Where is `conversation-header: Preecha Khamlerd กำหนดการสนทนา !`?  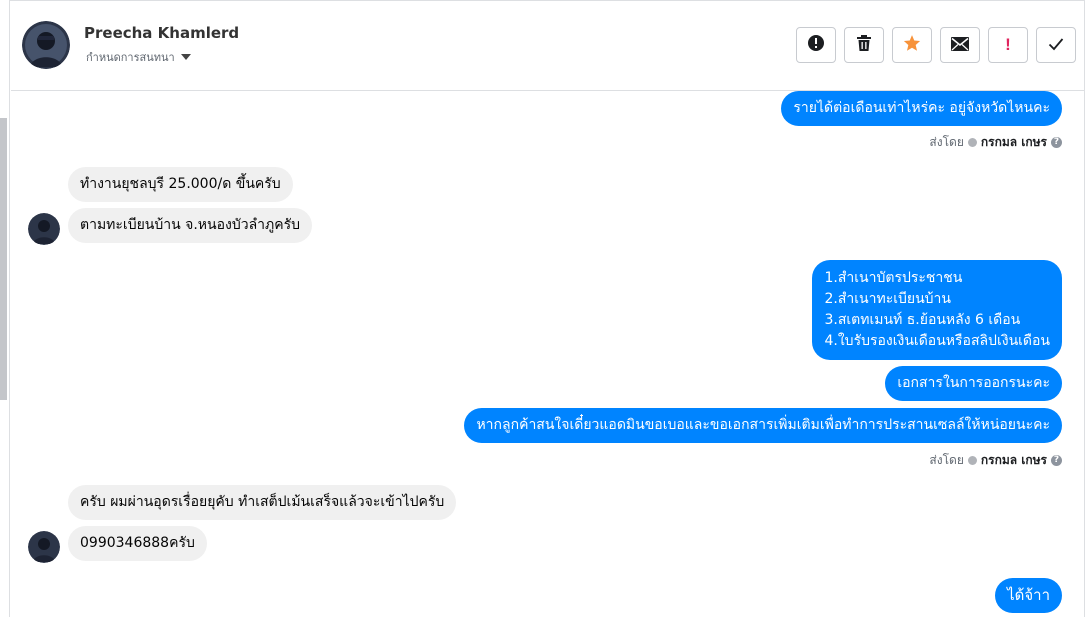
conversation-header: Preecha Khamlerd กำหนดการสนทนา ! is located at coordinates (547, 46).